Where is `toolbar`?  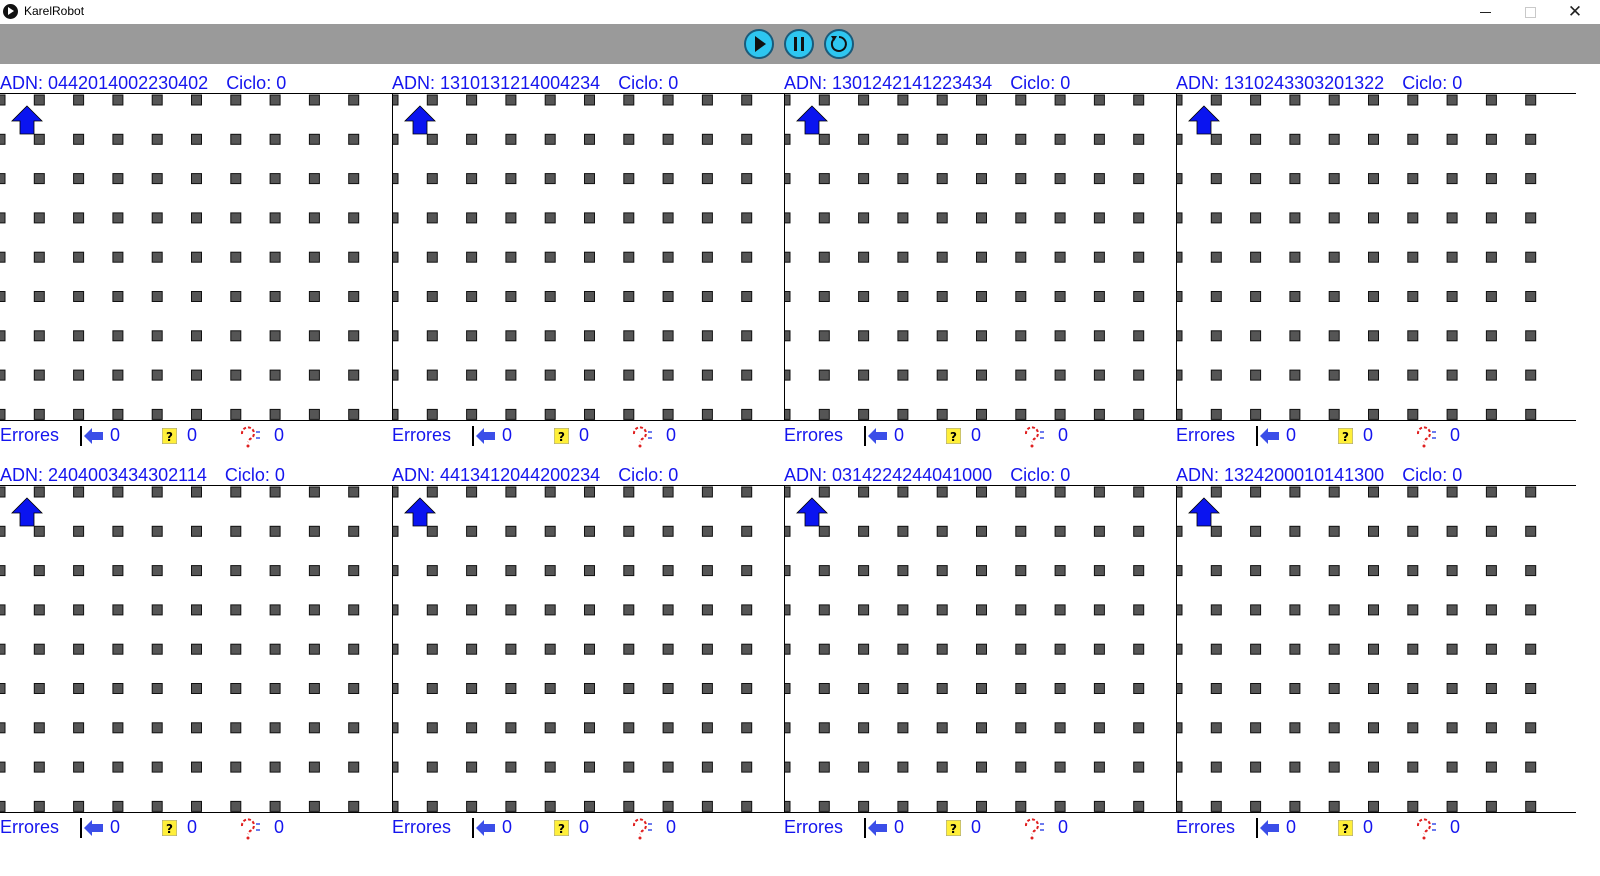 toolbar is located at coordinates (800, 44).